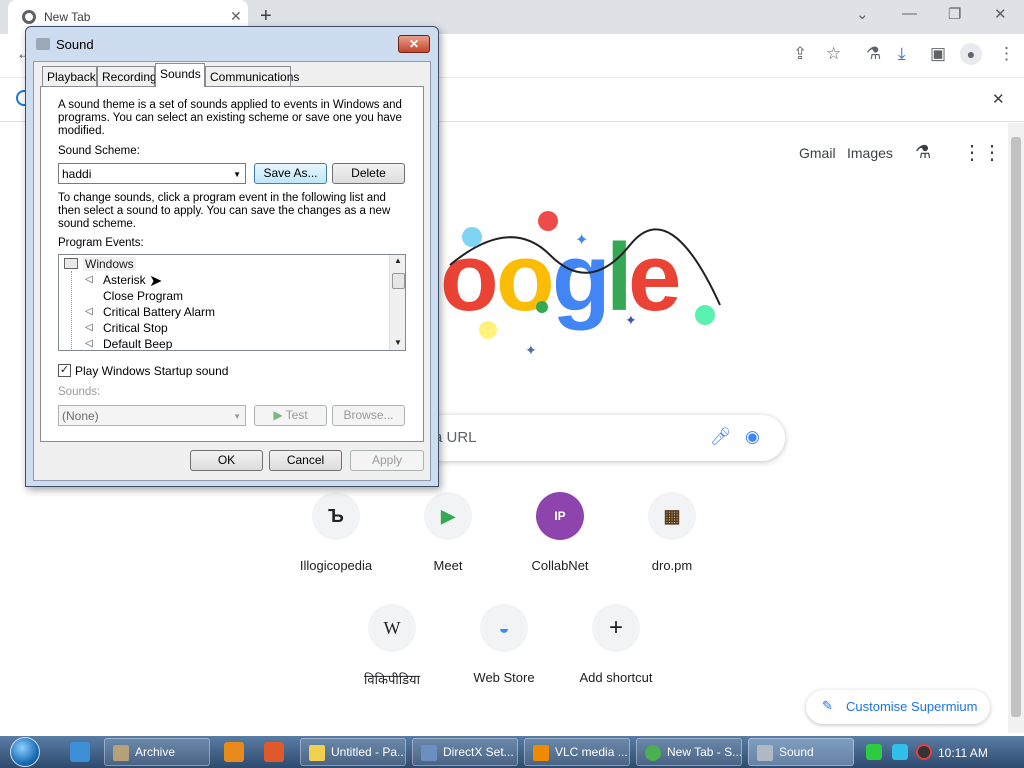  I want to click on tab-sounds: Sounds, so click(180, 75).